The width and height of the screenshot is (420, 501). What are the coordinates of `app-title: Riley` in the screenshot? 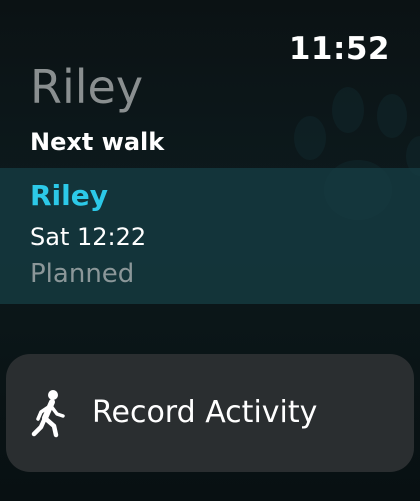 It's located at (87, 87).